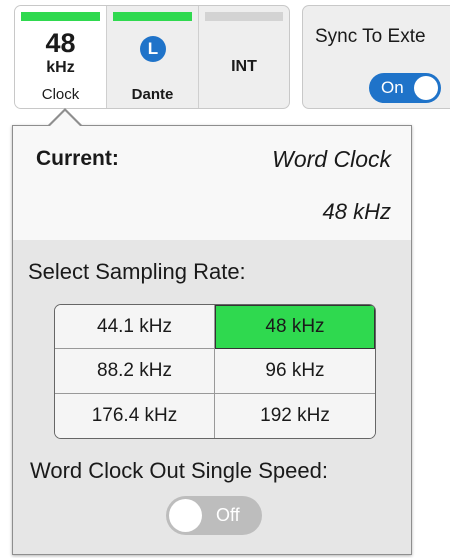  What do you see at coordinates (60, 67) in the screenshot?
I see `clock-rate-unit: kHz` at bounding box center [60, 67].